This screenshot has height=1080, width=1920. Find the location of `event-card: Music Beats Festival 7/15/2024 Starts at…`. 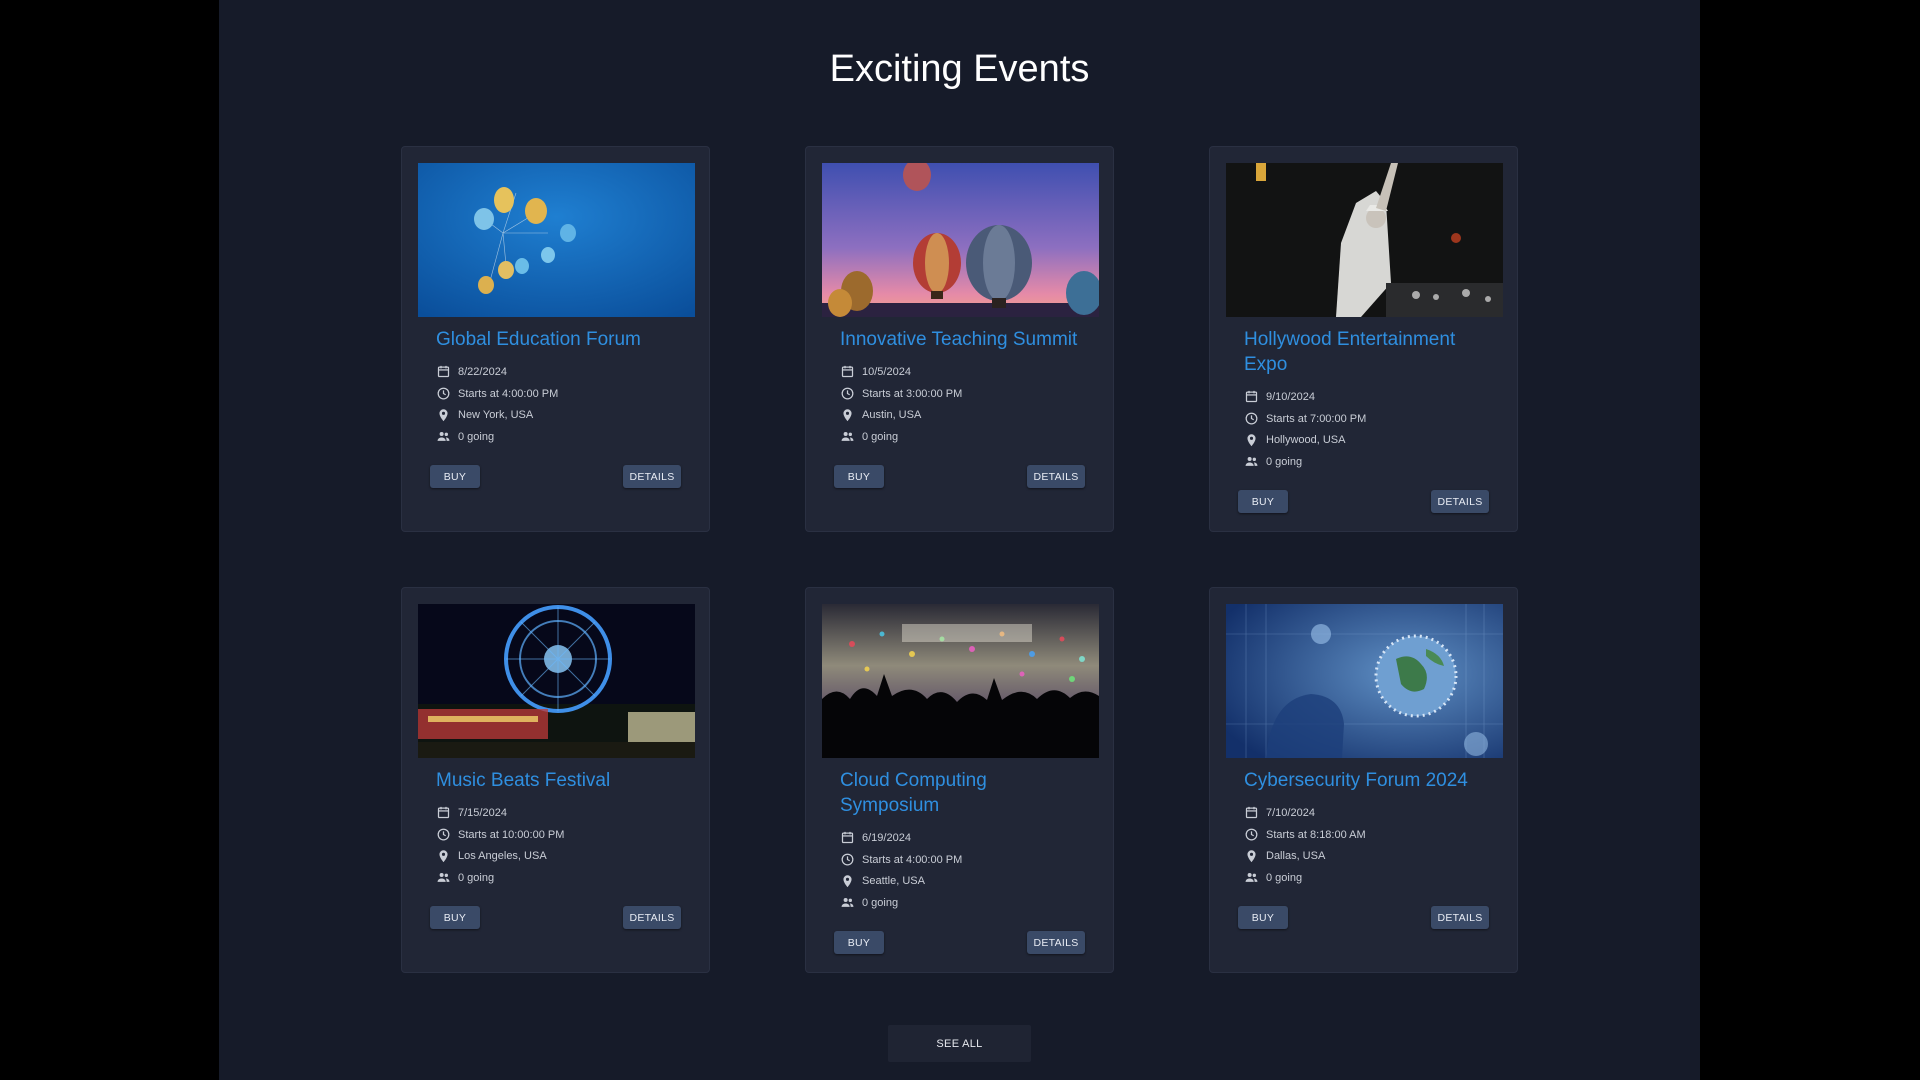

event-card: Music Beats Festival 7/15/2024 Starts at… is located at coordinates (555, 780).